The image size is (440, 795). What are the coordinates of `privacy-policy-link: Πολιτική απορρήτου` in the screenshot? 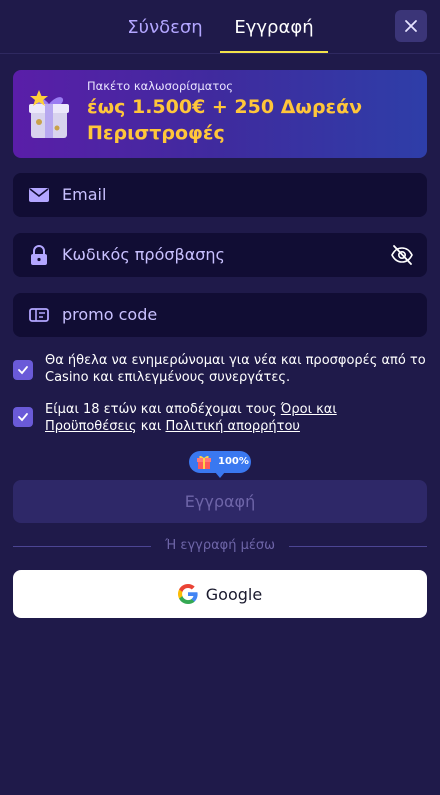 It's located at (232, 426).